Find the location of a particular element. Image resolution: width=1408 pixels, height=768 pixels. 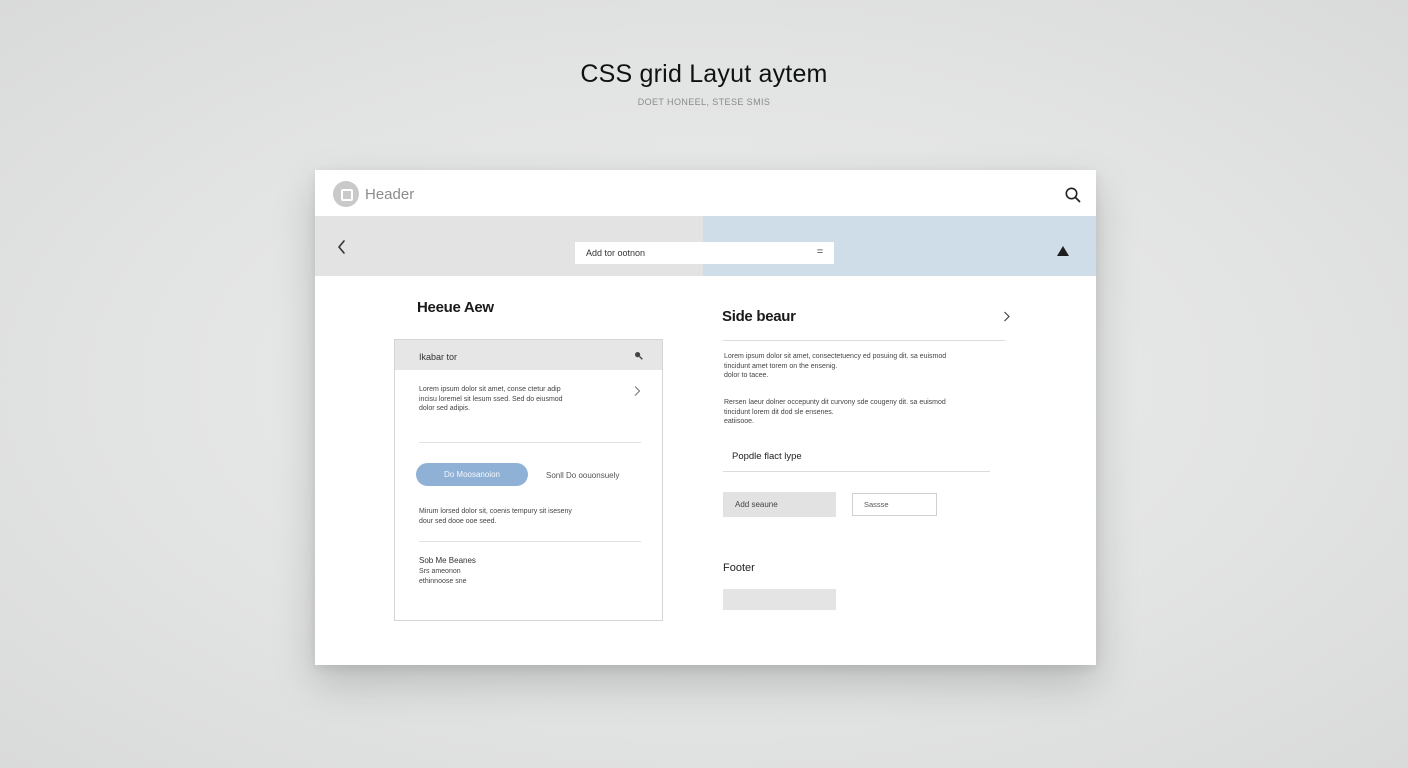

main-heading: Heeue Aew is located at coordinates (455, 307).